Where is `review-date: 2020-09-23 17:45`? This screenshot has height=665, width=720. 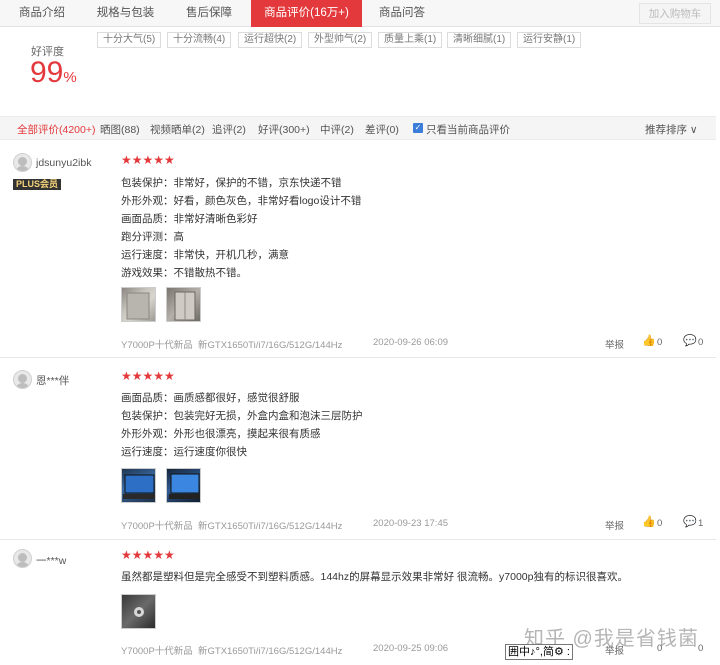 review-date: 2020-09-23 17:45 is located at coordinates (411, 523).